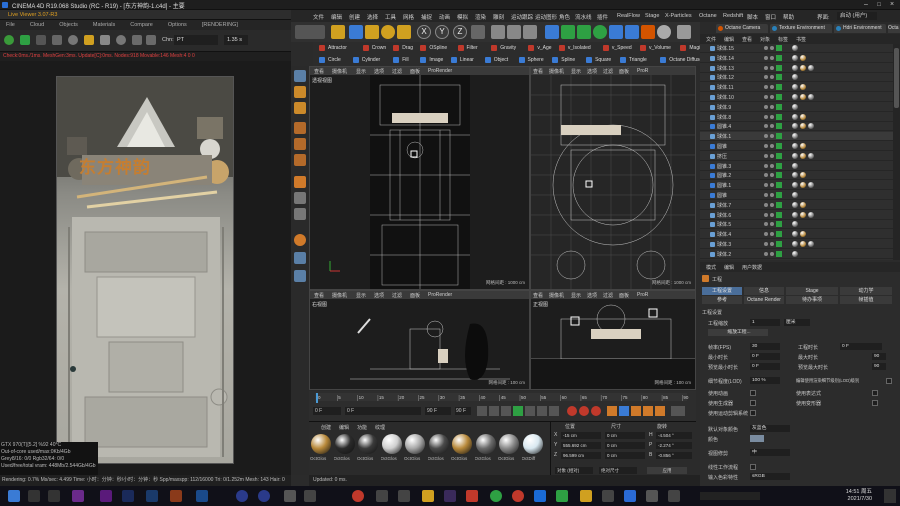 The image size is (900, 506). What do you see at coordinates (600, 32) in the screenshot?
I see `array-icon` at bounding box center [600, 32].